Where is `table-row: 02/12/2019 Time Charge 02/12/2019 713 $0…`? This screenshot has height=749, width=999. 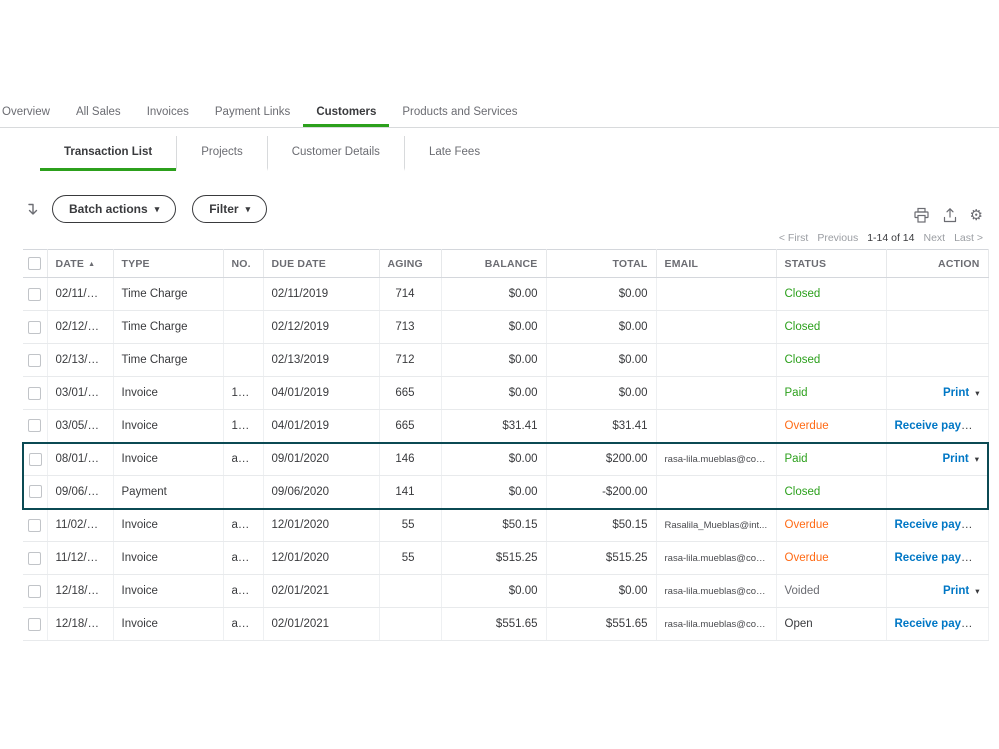 table-row: 02/12/2019 Time Charge 02/12/2019 713 $0… is located at coordinates (506, 327).